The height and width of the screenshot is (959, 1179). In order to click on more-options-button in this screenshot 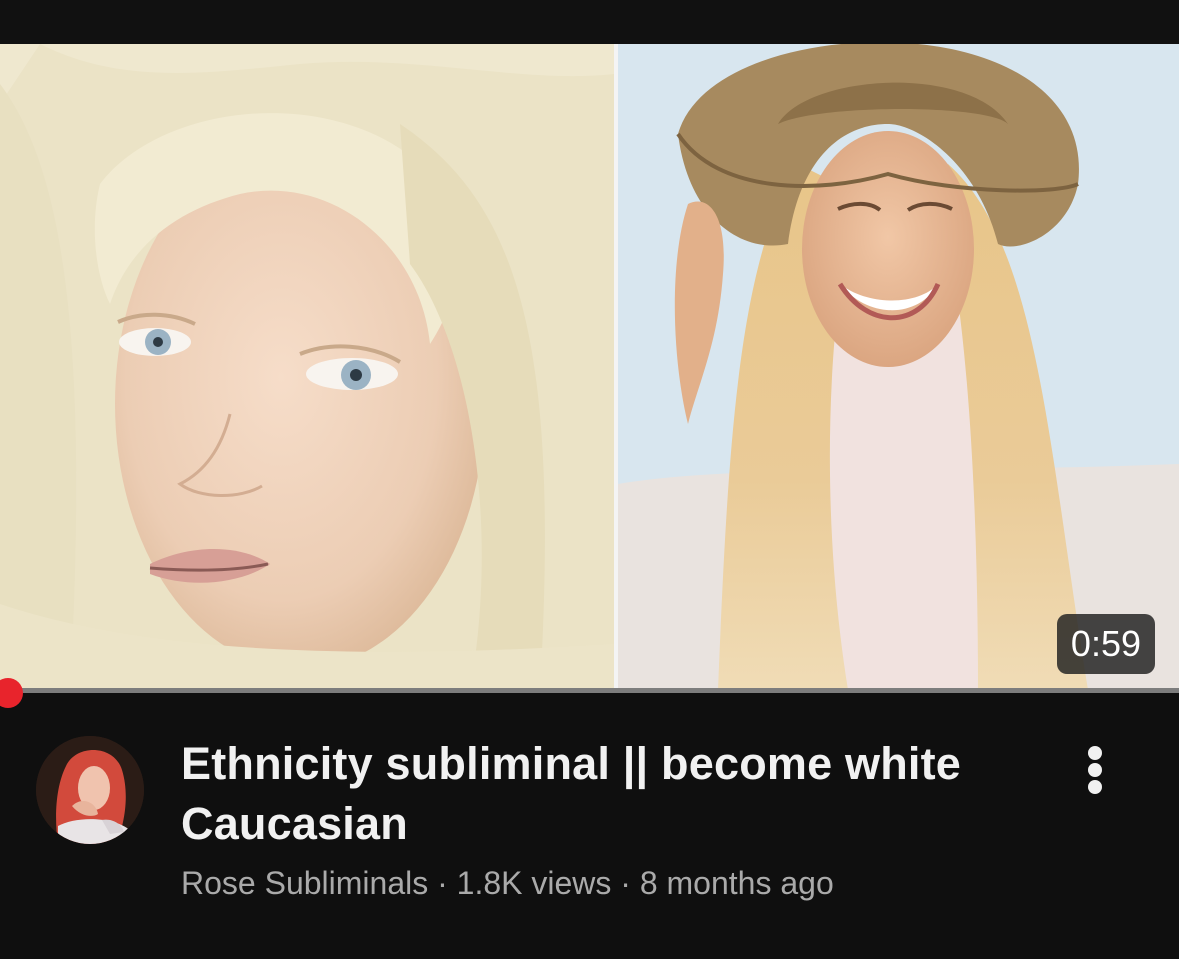, I will do `click(1095, 770)`.